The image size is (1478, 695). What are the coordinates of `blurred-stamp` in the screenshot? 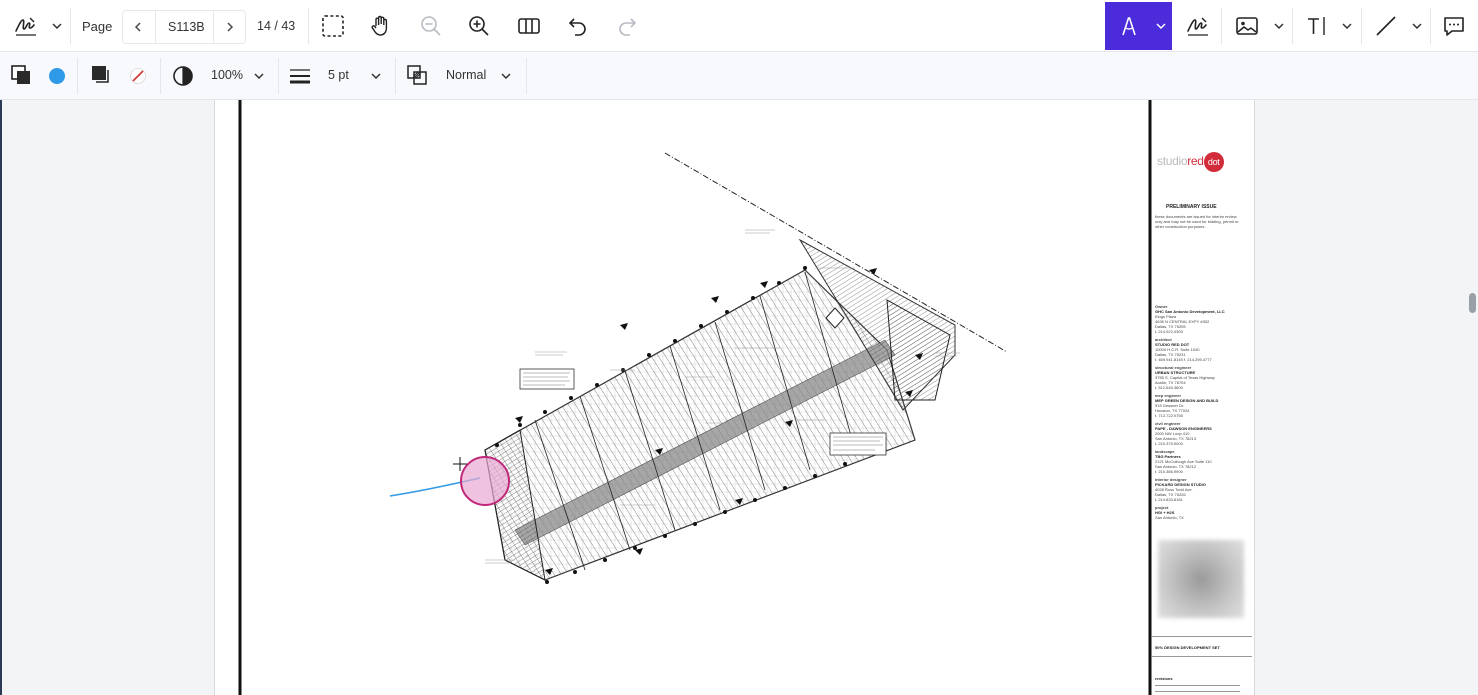 It's located at (1201, 579).